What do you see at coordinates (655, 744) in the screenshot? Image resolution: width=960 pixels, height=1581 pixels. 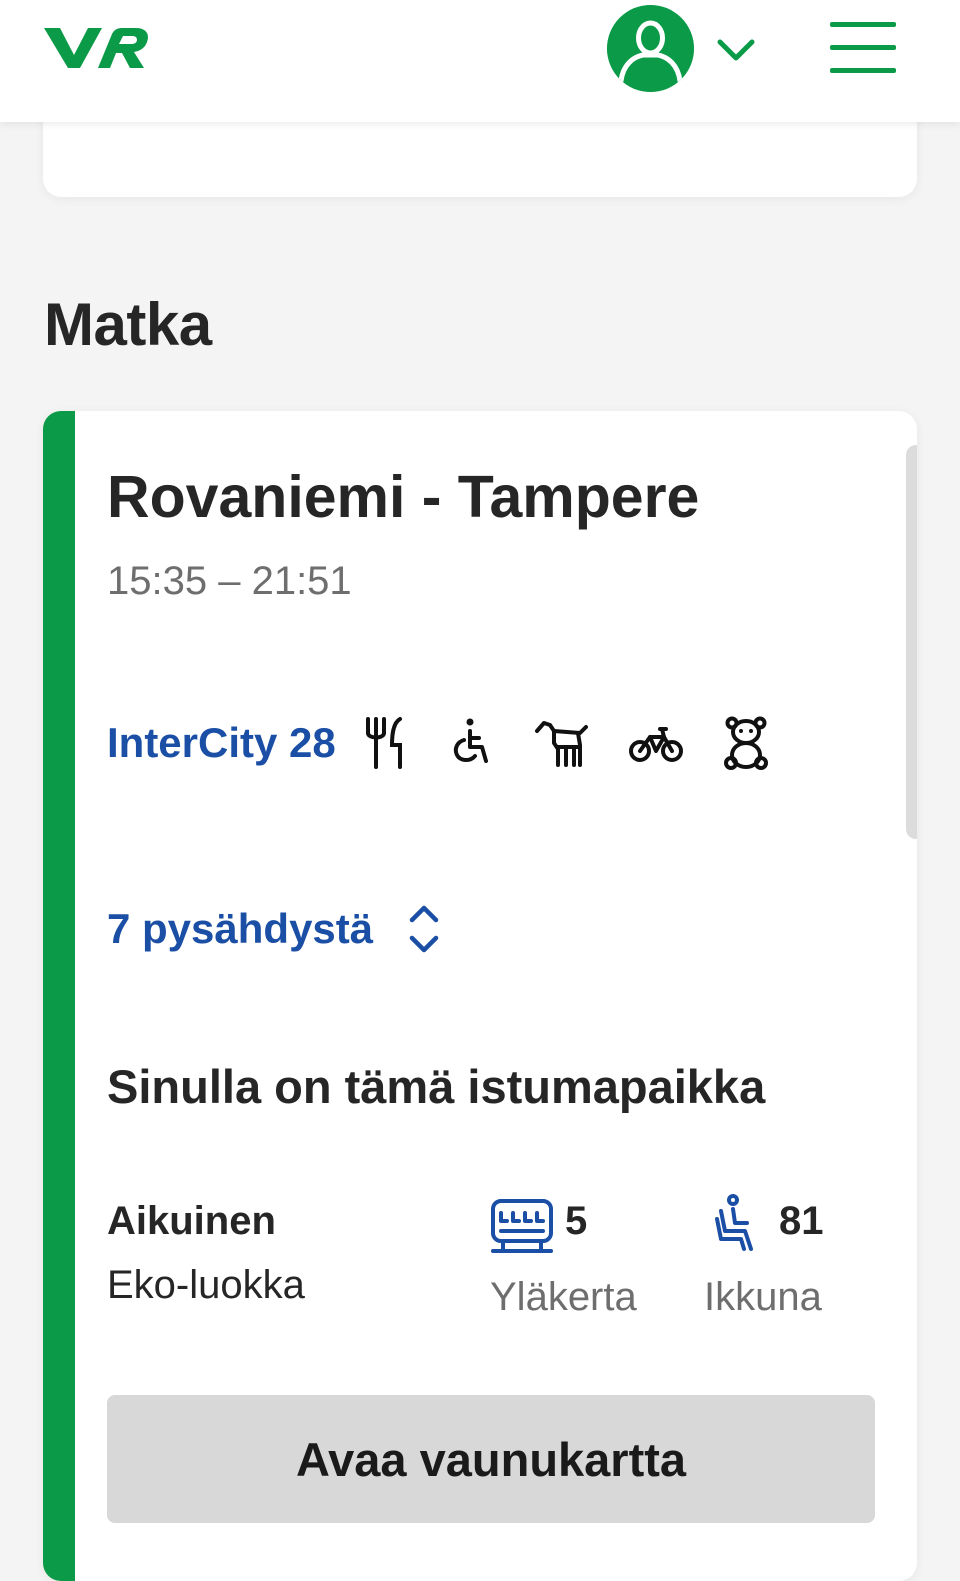 I see `bicycle-icon` at bounding box center [655, 744].